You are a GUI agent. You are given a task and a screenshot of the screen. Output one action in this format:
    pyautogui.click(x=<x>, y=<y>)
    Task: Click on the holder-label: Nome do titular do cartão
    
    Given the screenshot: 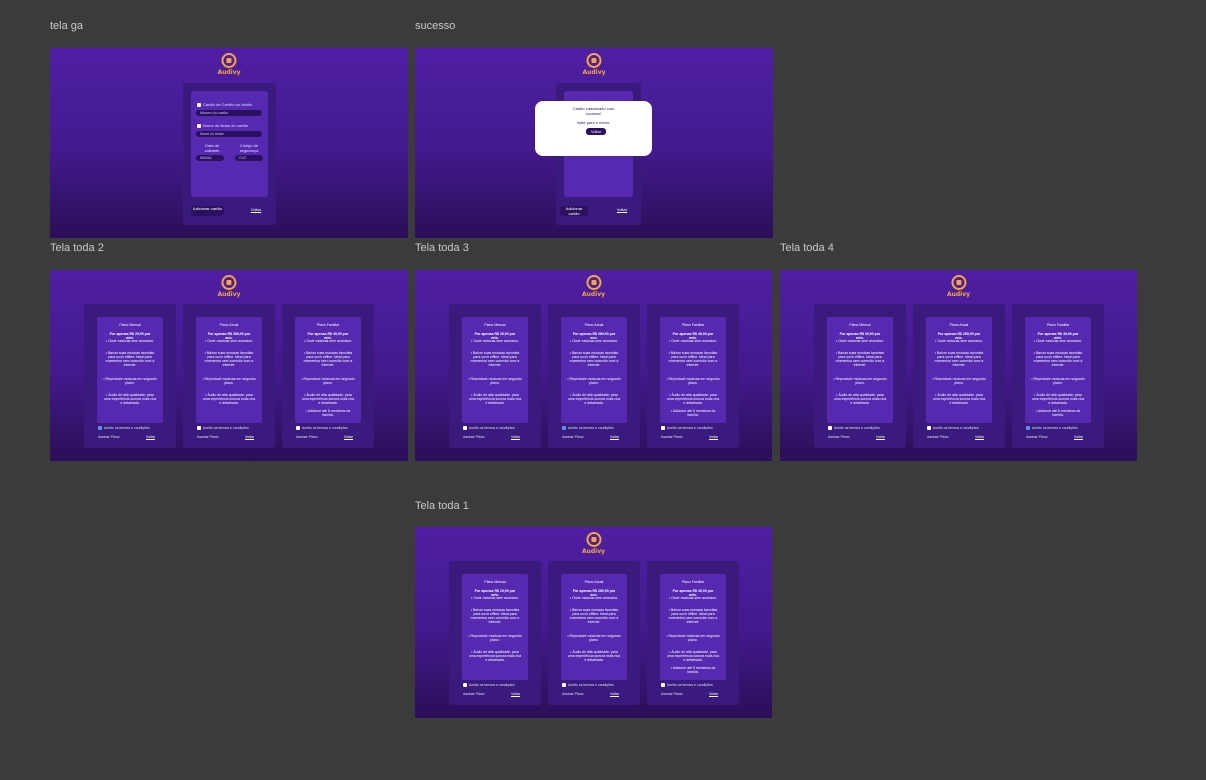 What is the action you would take?
    pyautogui.click(x=225, y=125)
    